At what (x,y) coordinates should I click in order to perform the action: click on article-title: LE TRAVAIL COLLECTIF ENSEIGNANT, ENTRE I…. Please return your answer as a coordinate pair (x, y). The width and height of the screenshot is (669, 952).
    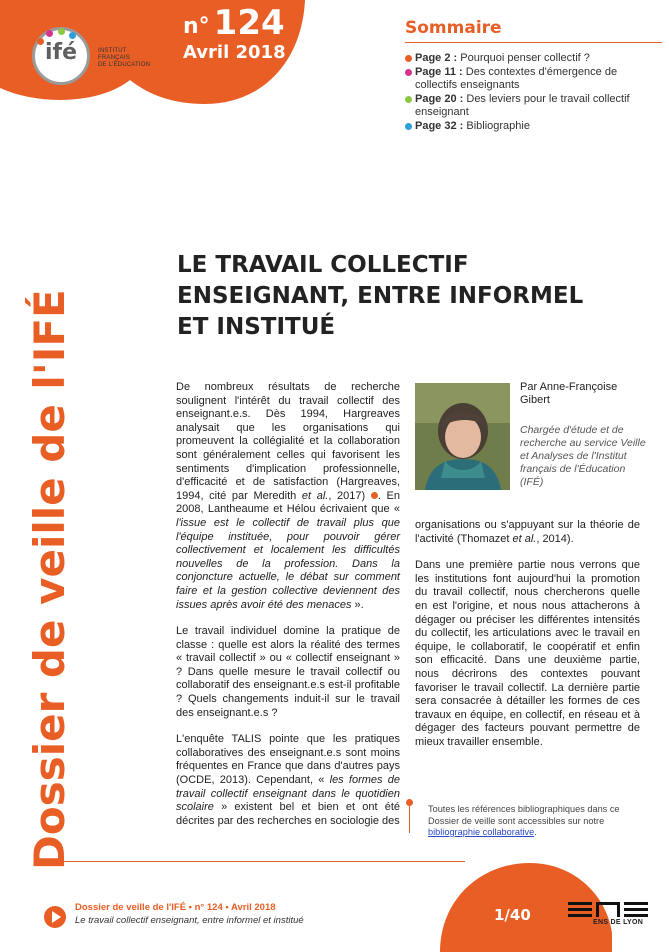
    Looking at the image, I should click on (380, 296).